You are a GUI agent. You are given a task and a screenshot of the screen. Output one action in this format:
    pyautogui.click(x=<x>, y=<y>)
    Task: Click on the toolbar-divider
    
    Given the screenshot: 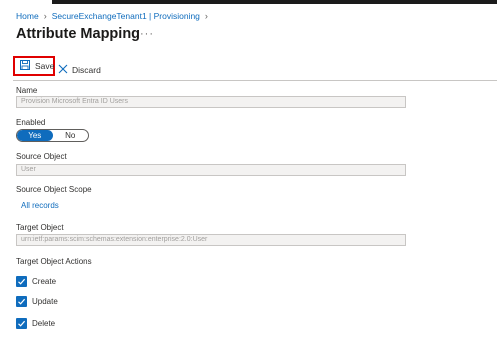 What is the action you would take?
    pyautogui.click(x=255, y=80)
    